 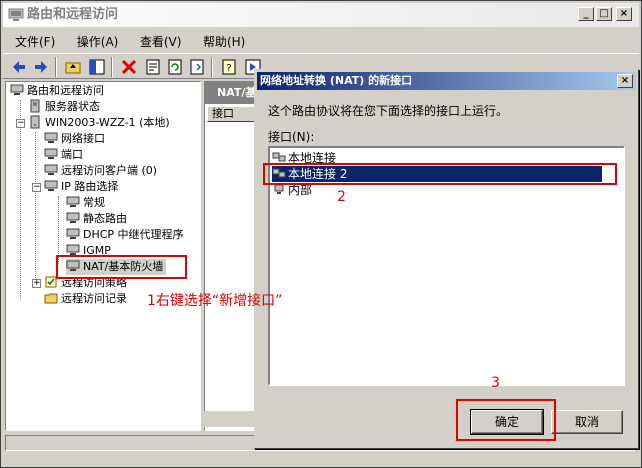 I want to click on routing-app-icon, so click(x=16, y=14).